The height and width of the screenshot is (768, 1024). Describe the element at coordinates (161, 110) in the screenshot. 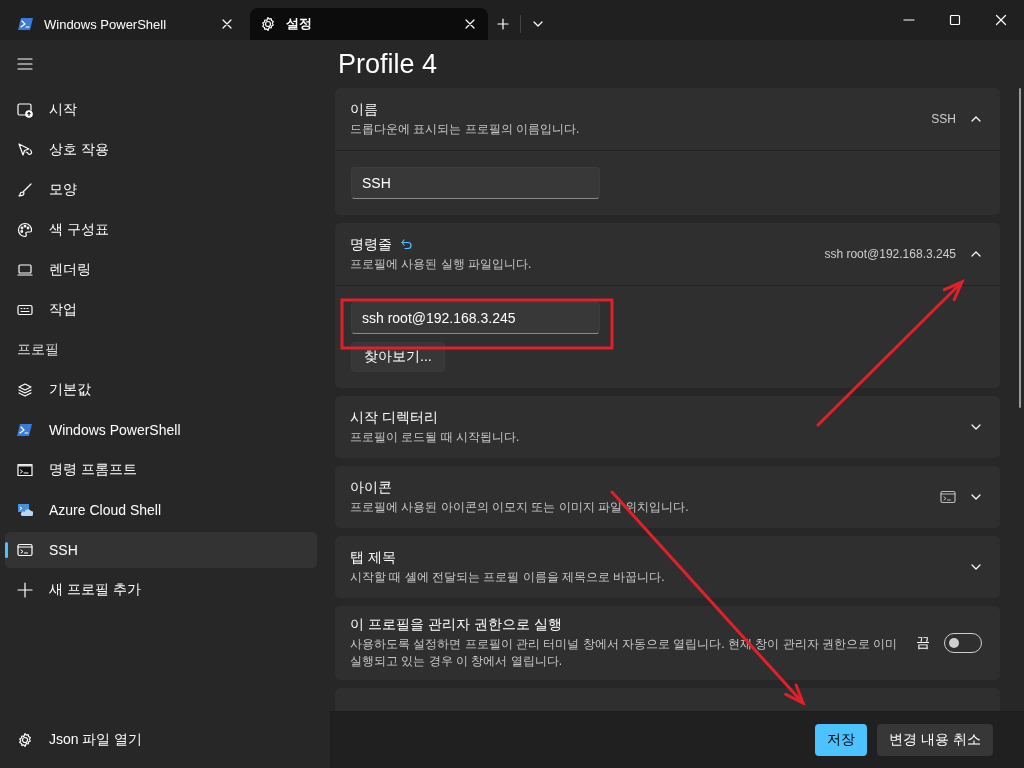

I see `sidebar-item: 시작` at that location.